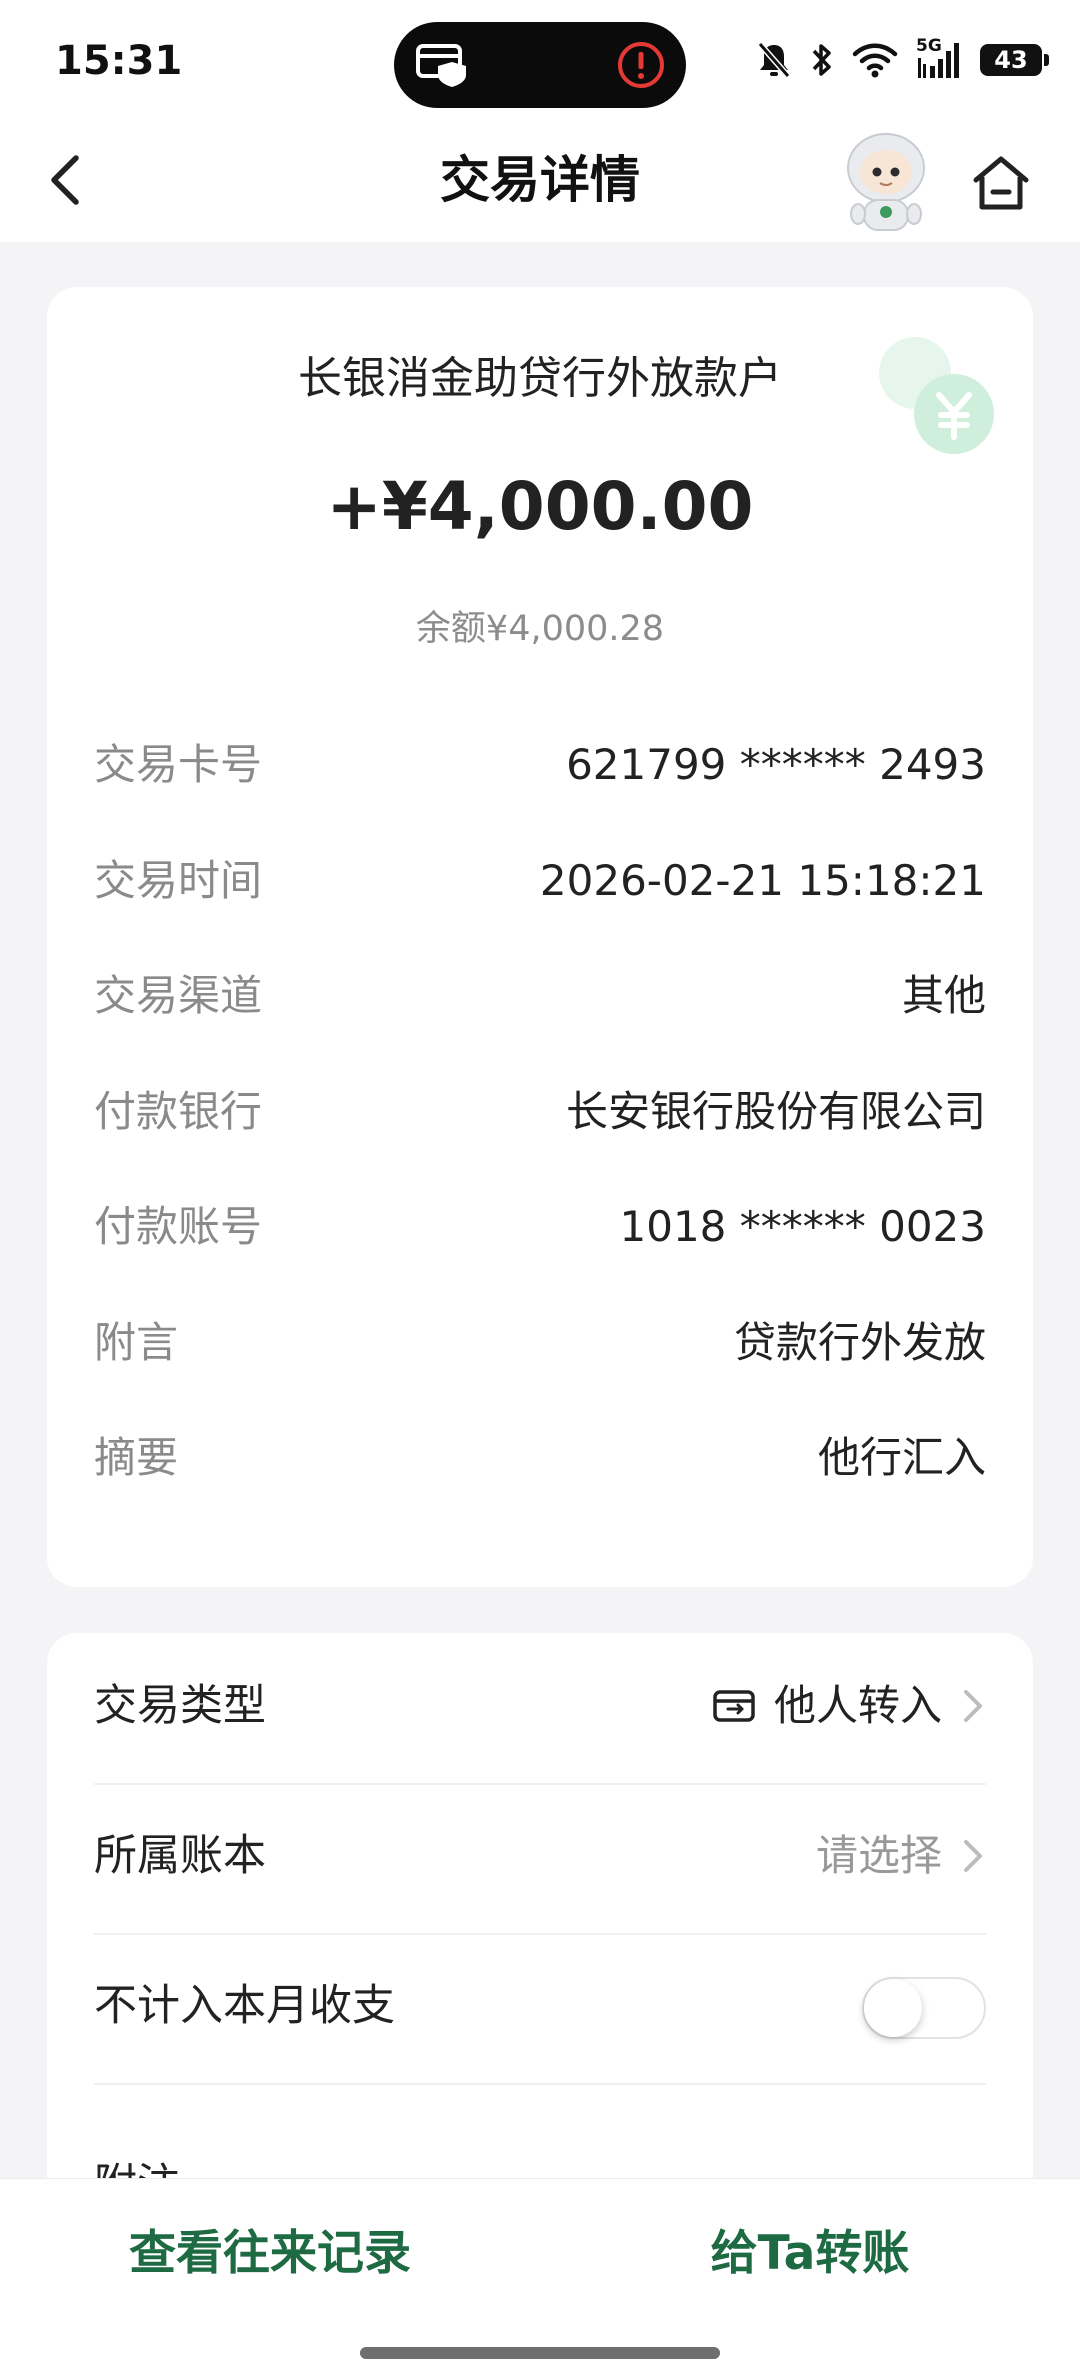  What do you see at coordinates (540, 378) in the screenshot?
I see `counterparty-account-name: 长银消金助贷行外放款户` at bounding box center [540, 378].